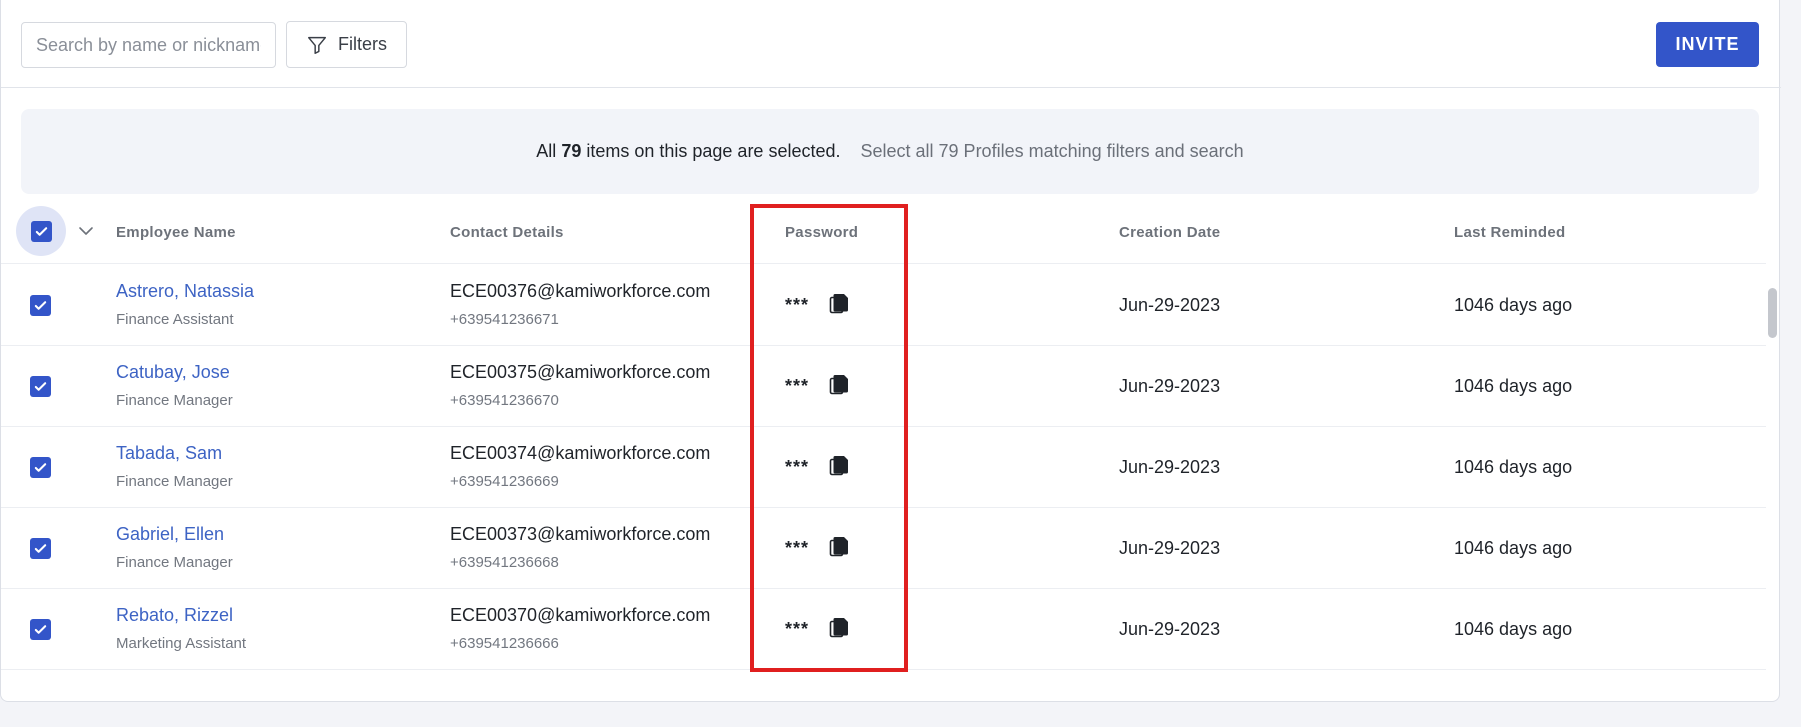  What do you see at coordinates (1772, 313) in the screenshot?
I see `scrollbar-thumb` at bounding box center [1772, 313].